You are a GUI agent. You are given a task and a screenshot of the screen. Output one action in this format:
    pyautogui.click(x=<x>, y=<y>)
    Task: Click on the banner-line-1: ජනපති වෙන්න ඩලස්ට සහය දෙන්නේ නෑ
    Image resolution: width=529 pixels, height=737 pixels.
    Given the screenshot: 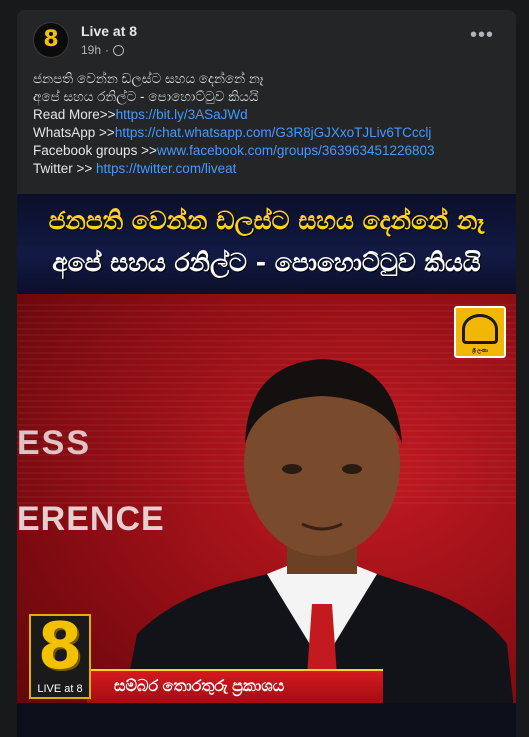 What is the action you would take?
    pyautogui.click(x=266, y=220)
    